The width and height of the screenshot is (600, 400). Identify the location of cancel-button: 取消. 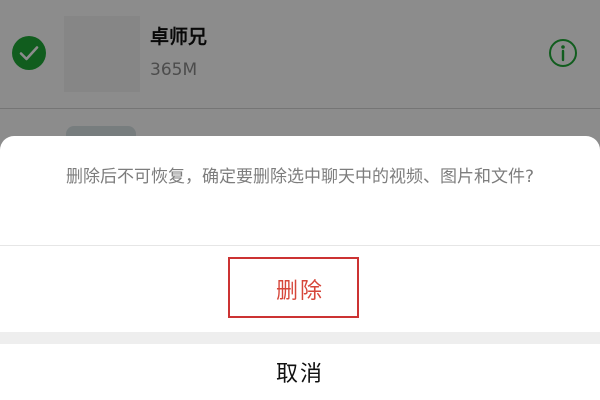
(300, 372).